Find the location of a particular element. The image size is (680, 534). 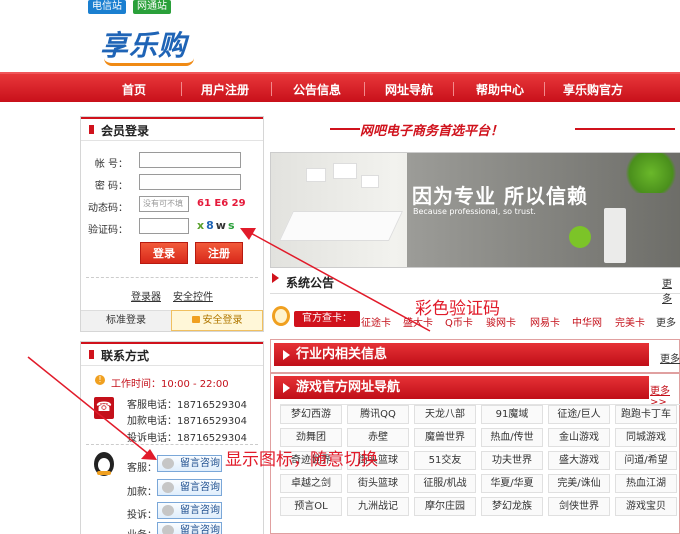

arrow-line-icon is located at coordinates (89, 406).